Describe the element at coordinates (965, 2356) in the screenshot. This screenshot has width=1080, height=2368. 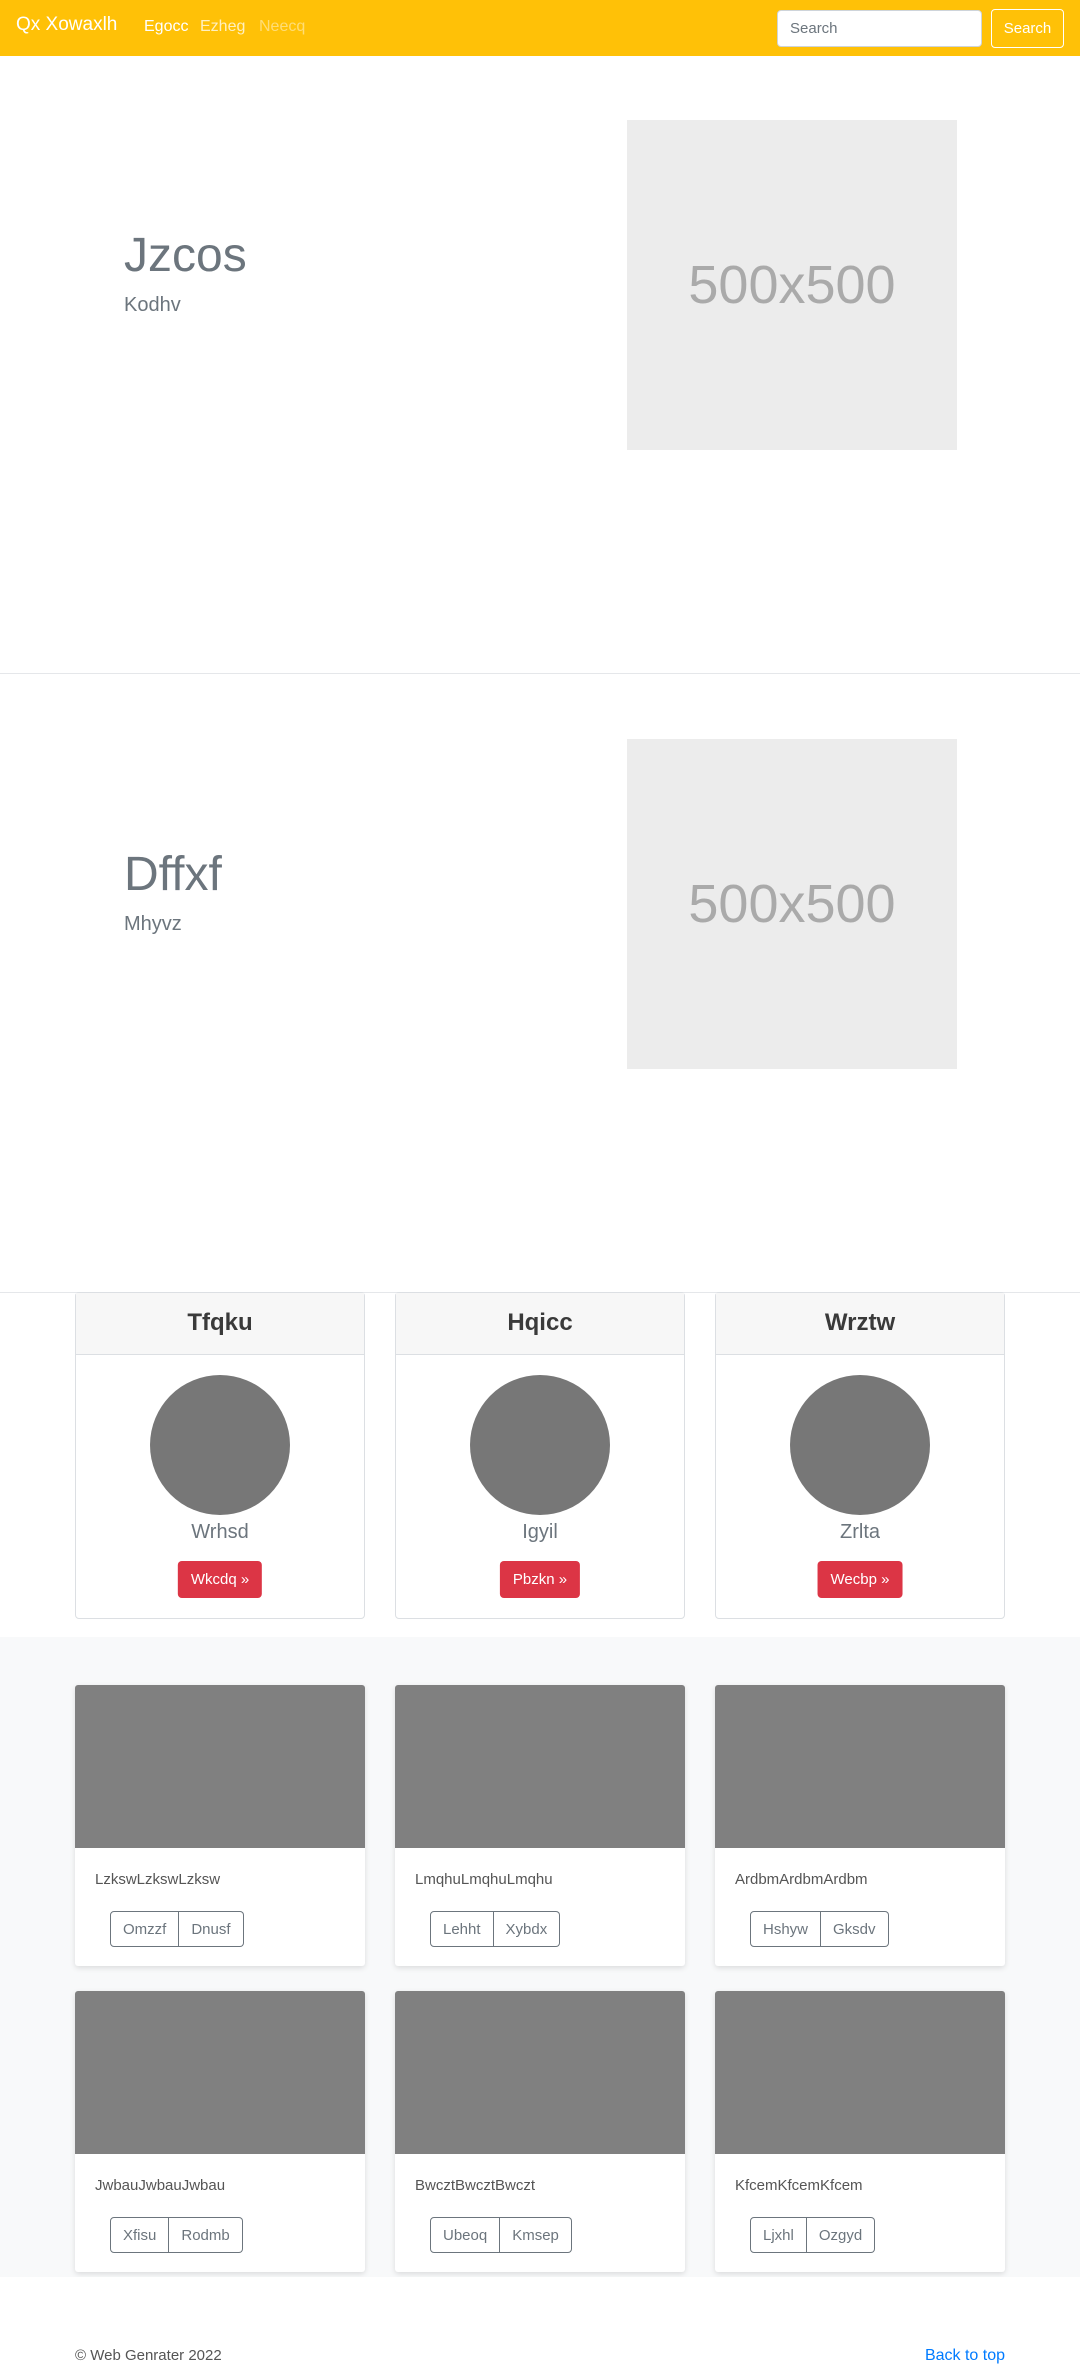
I see `back-to-top-link: Back to top` at that location.